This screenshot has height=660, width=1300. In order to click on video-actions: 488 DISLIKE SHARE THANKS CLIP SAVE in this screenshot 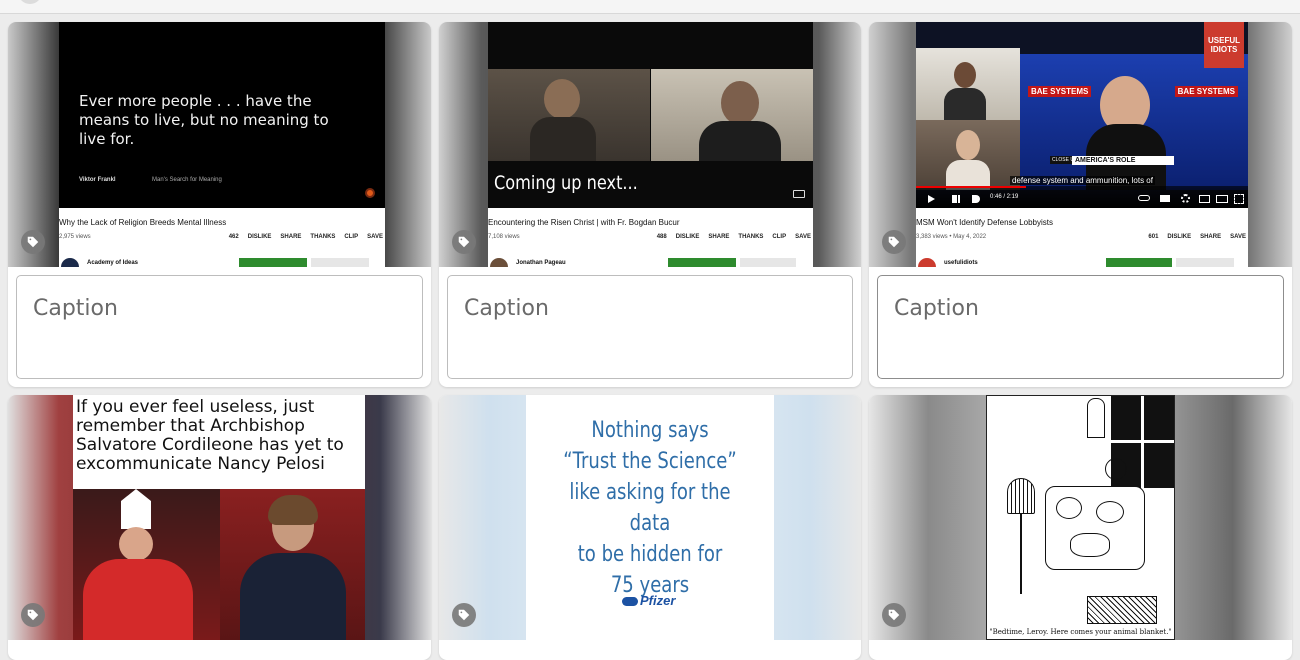, I will do `click(734, 237)`.